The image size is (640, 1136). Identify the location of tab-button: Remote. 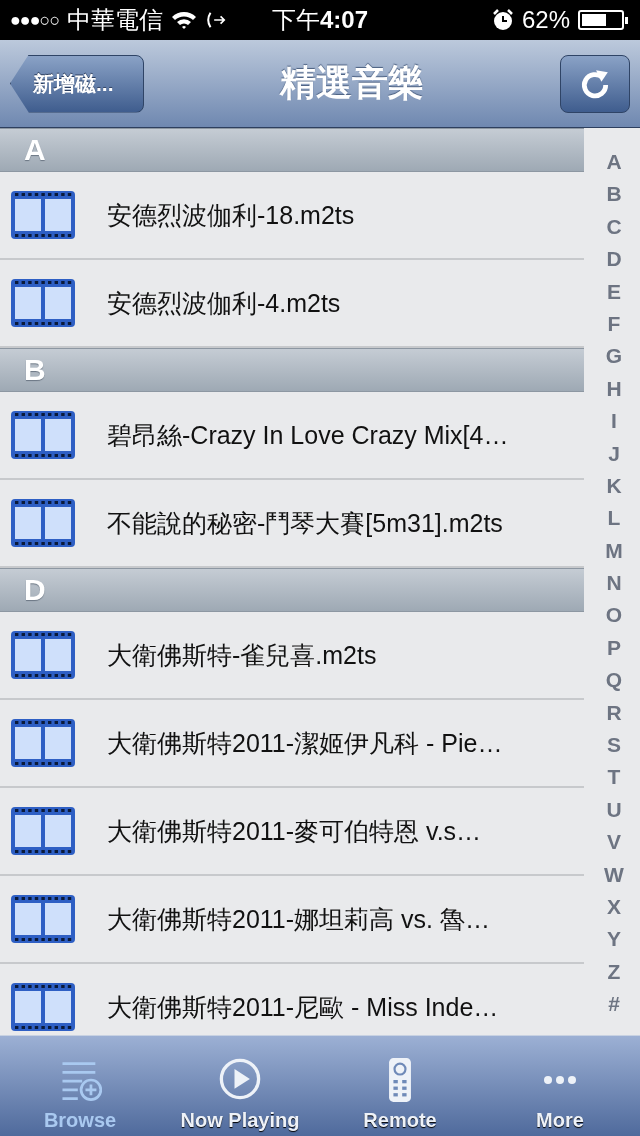
(400, 1086).